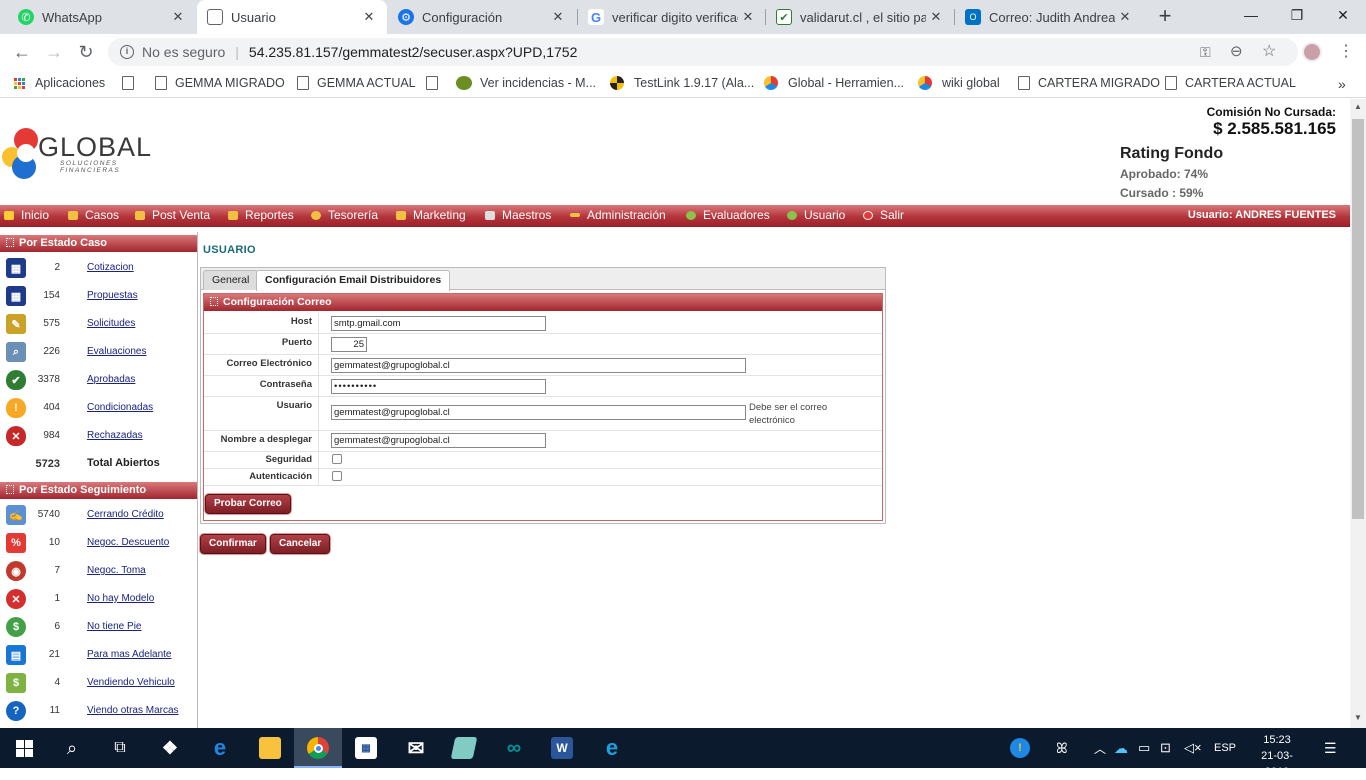 This screenshot has height=780, width=1366. What do you see at coordinates (1193, 748) in the screenshot?
I see `volume-muted-icon: ◁×` at bounding box center [1193, 748].